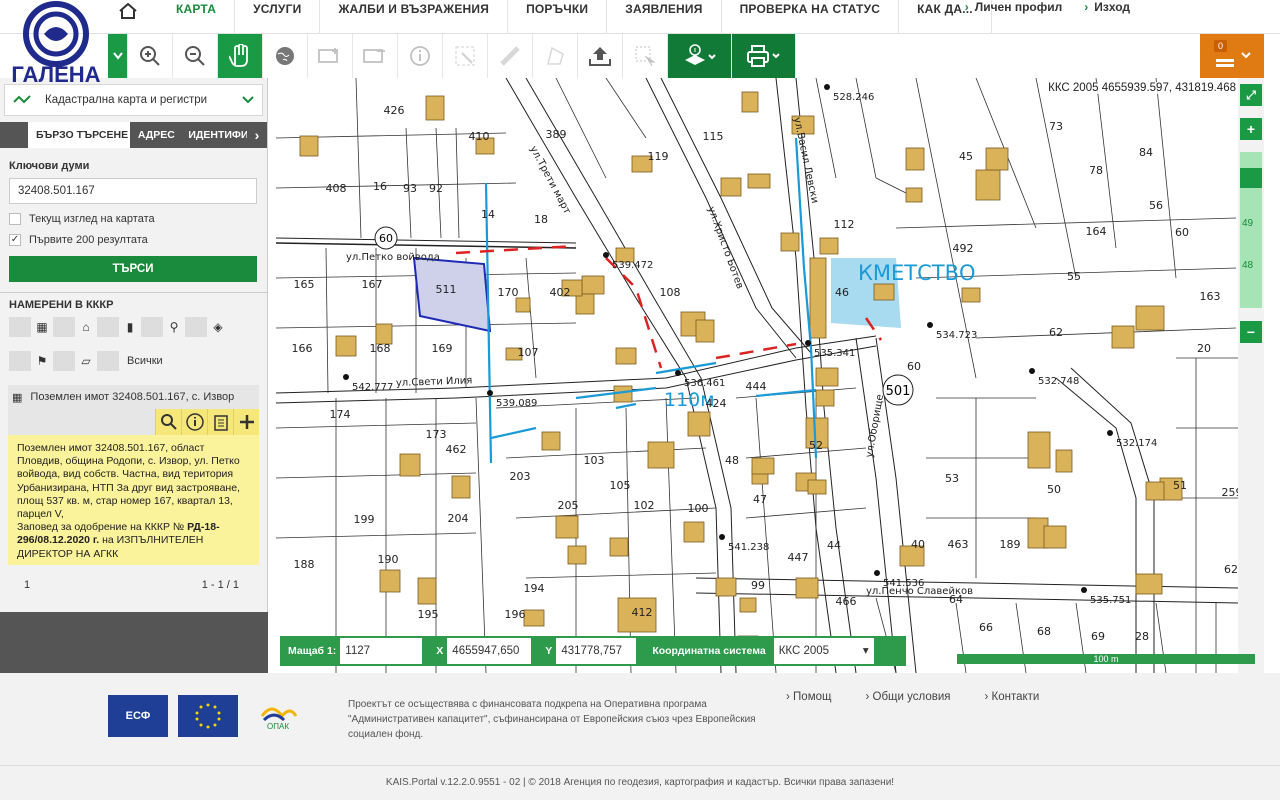 The height and width of the screenshot is (800, 1280). Describe the element at coordinates (865, 651) in the screenshot. I see `chevron-down-icon: ▾` at that location.